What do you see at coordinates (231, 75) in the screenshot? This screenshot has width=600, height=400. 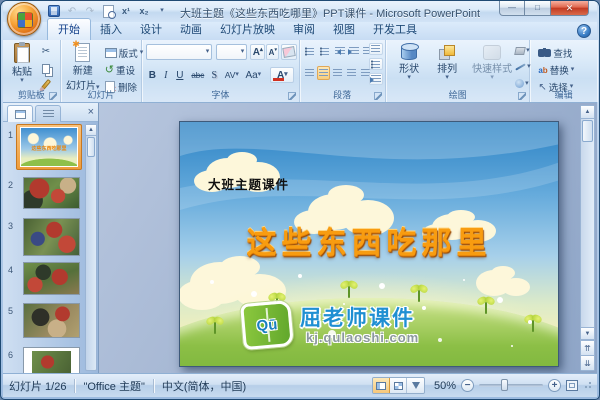 I see `character-spacing-button: AV ▾` at bounding box center [231, 75].